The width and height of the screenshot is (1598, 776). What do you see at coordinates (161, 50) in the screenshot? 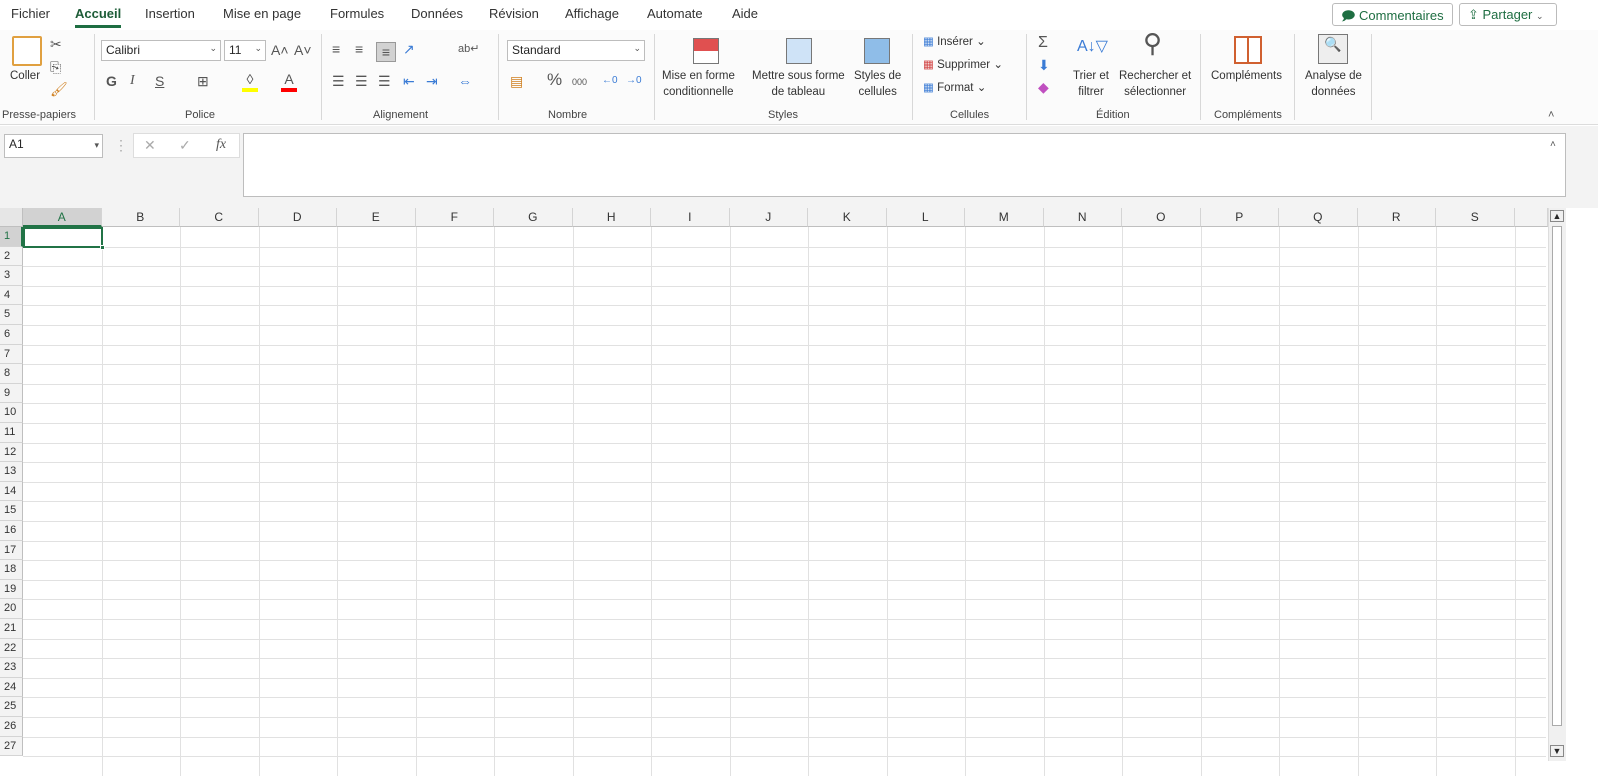
I see `font-name-select: Calibri ⌄` at bounding box center [161, 50].